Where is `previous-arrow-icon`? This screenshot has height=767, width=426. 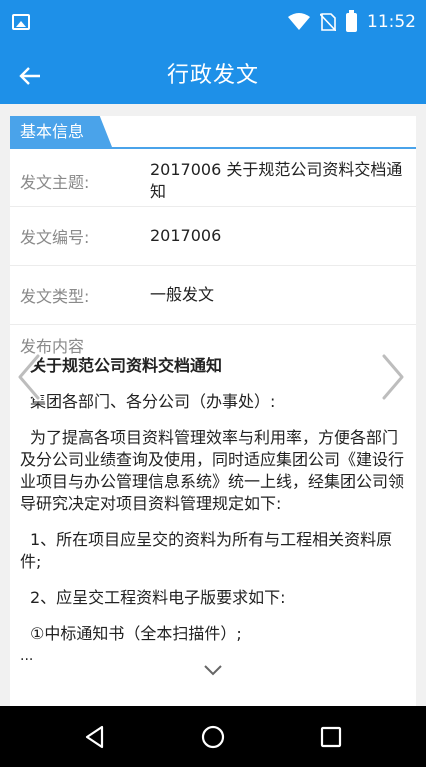
previous-arrow-icon is located at coordinates (29, 377).